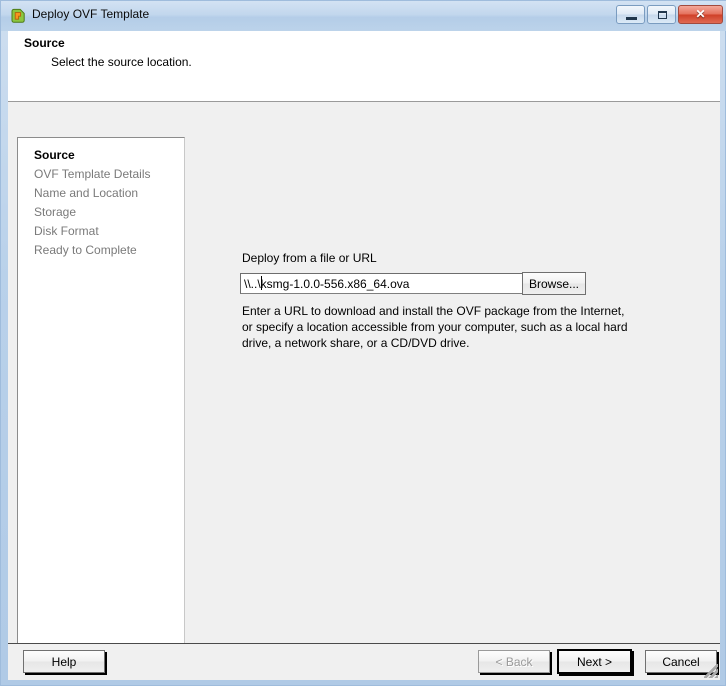  I want to click on text-caret, so click(261, 283).